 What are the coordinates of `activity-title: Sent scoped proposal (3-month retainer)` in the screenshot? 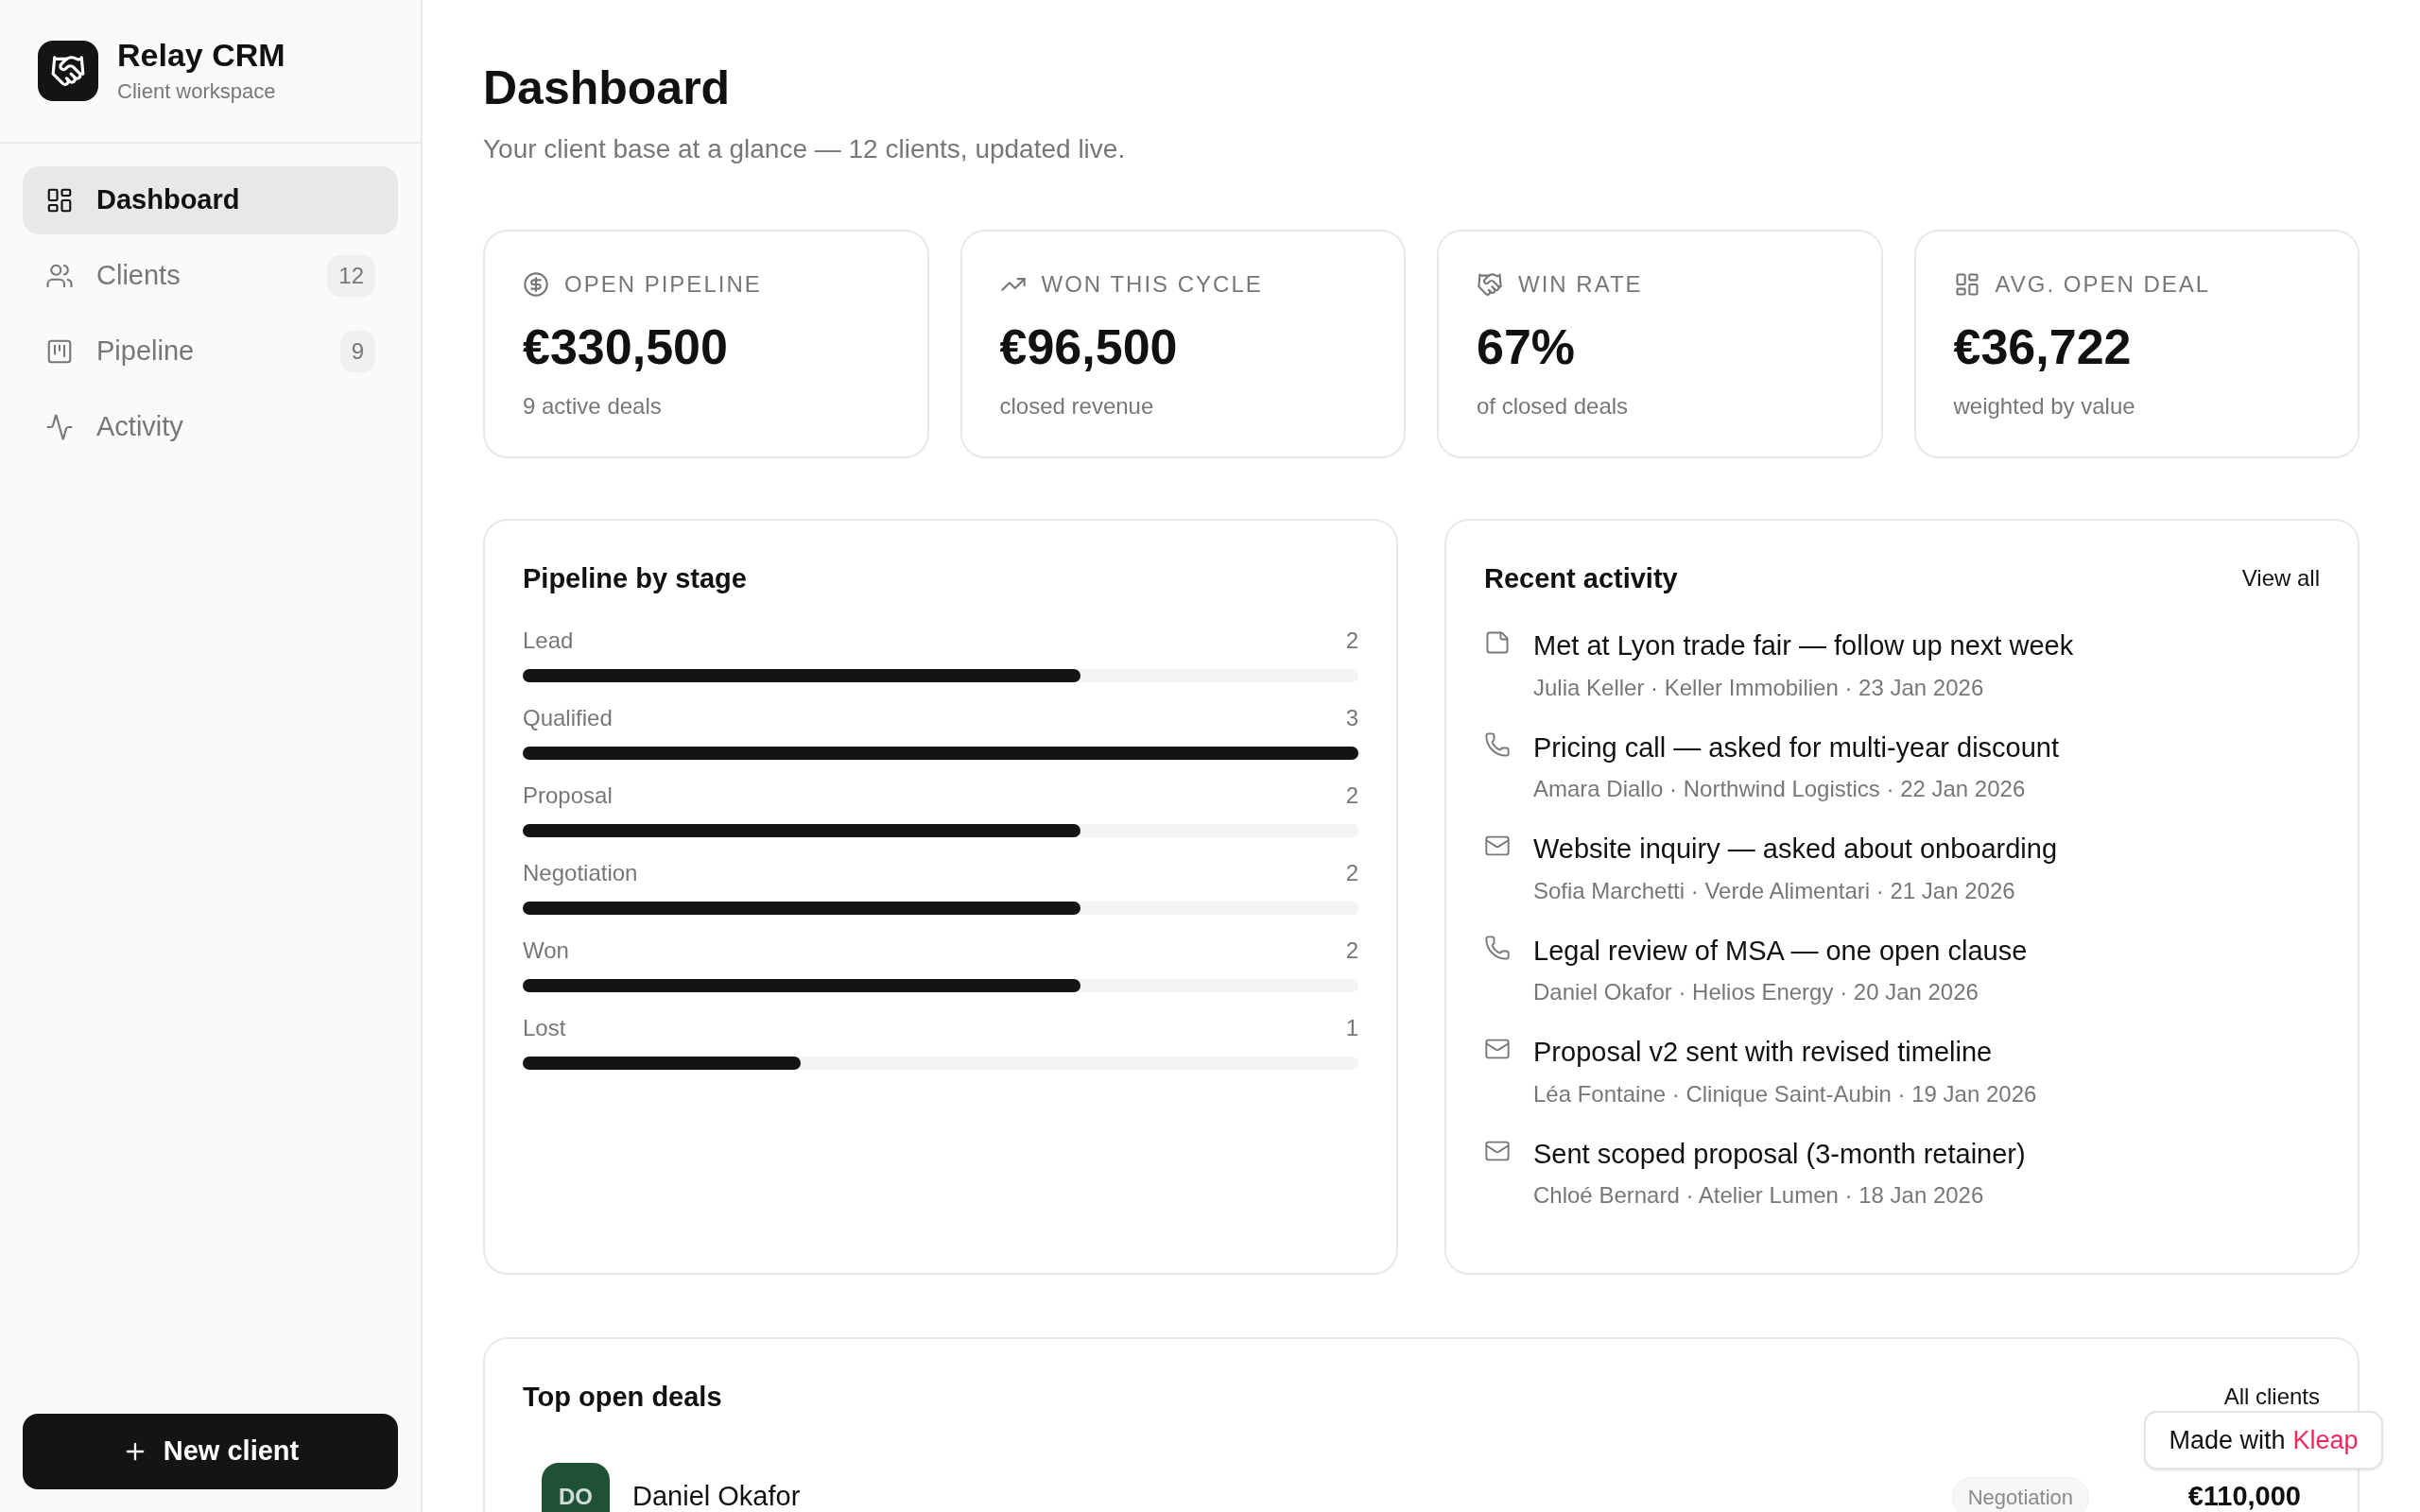 It's located at (1779, 1154).